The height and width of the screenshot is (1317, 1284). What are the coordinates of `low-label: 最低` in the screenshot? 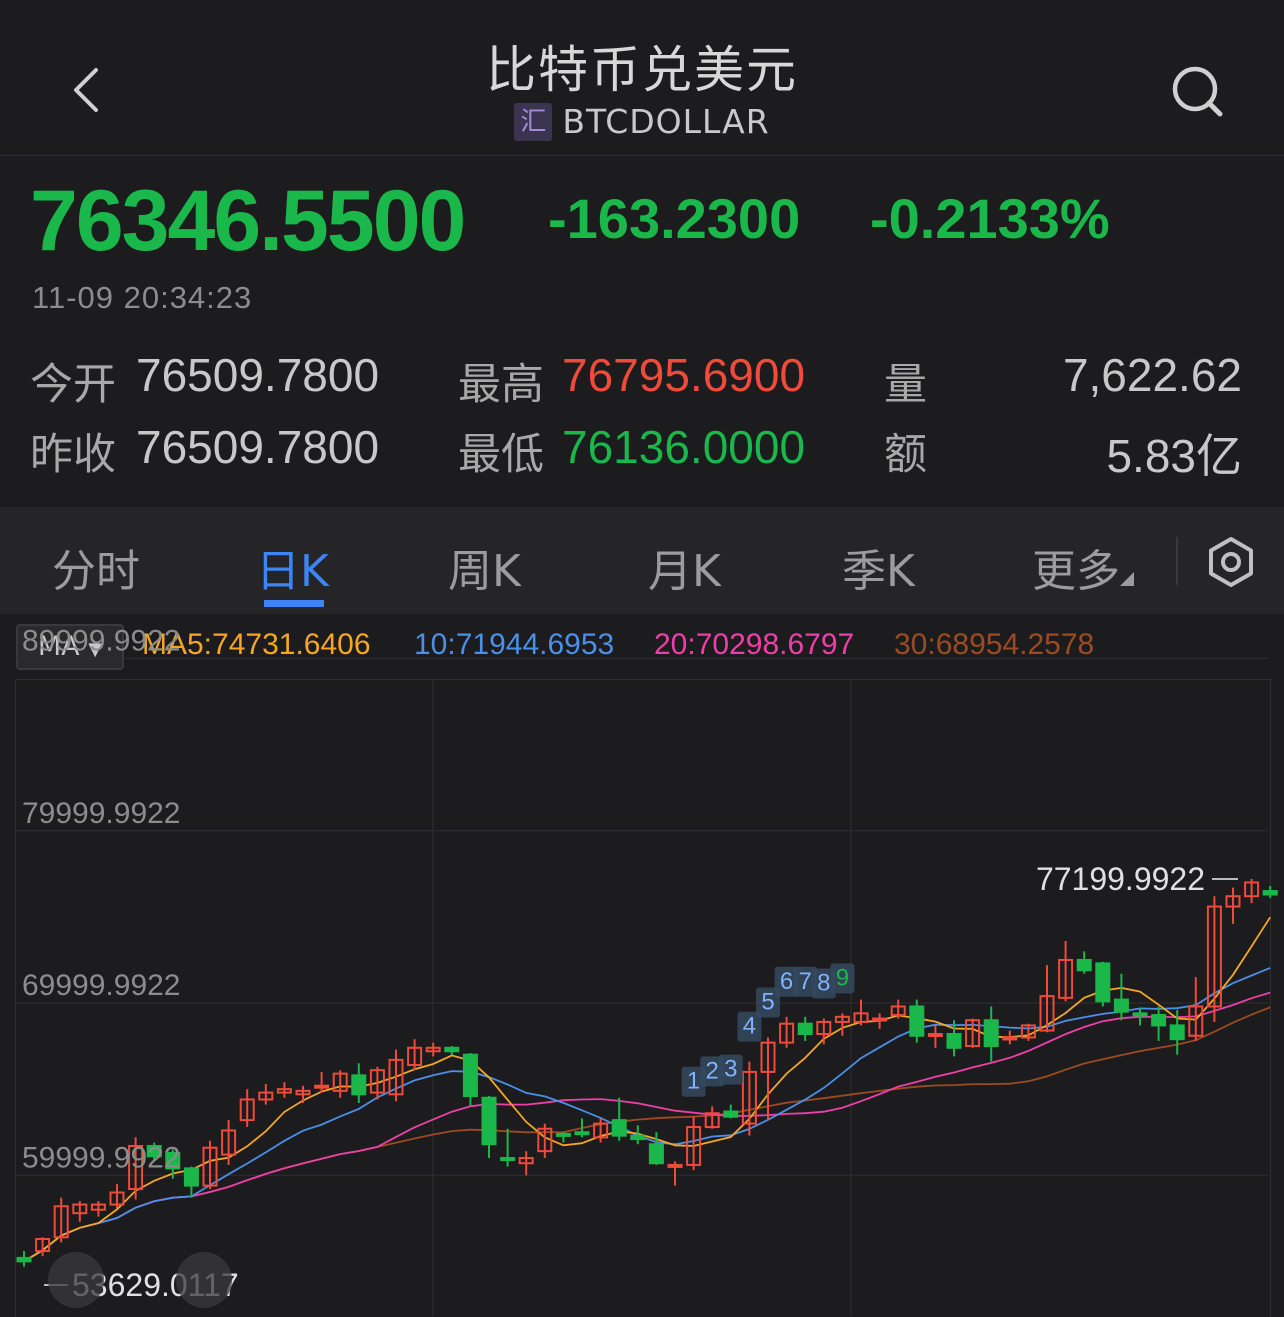 It's located at (501, 455).